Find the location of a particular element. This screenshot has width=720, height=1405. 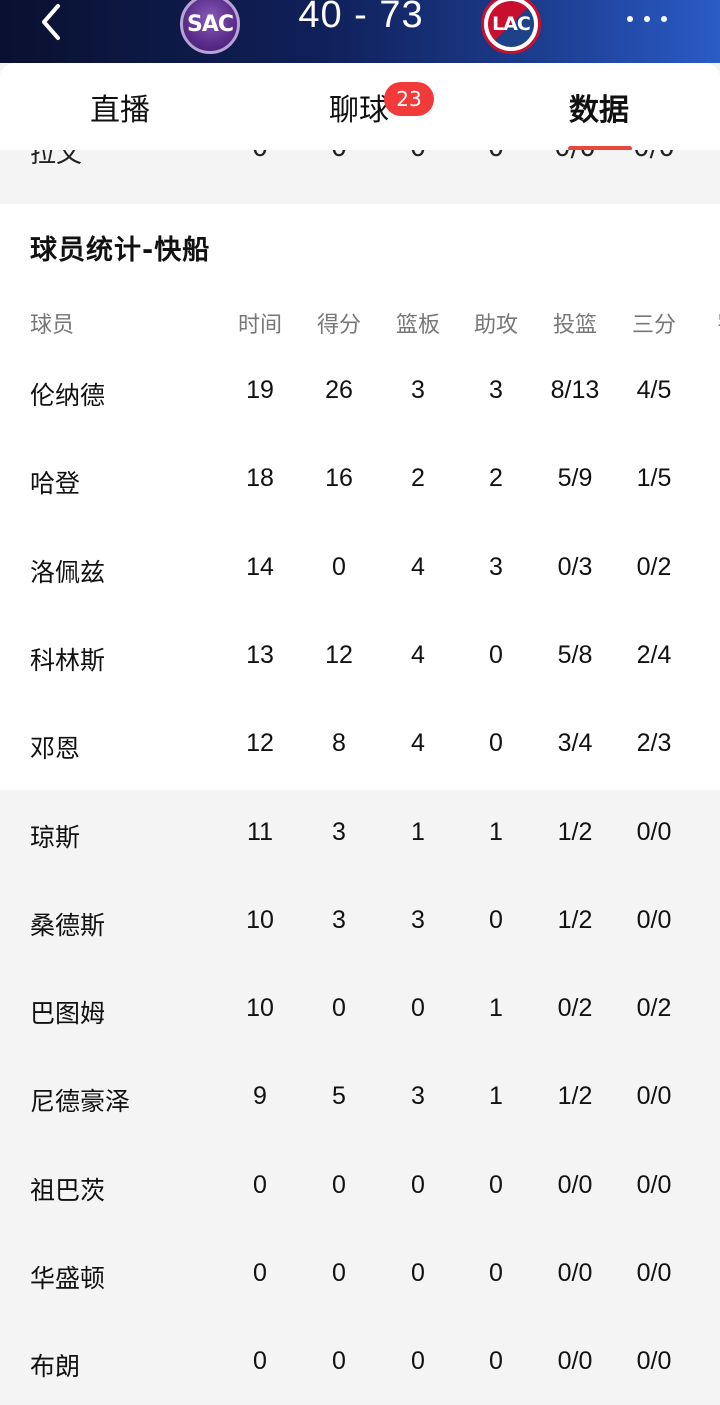

table-row: 琼斯113111/20/01 is located at coordinates (360, 832).